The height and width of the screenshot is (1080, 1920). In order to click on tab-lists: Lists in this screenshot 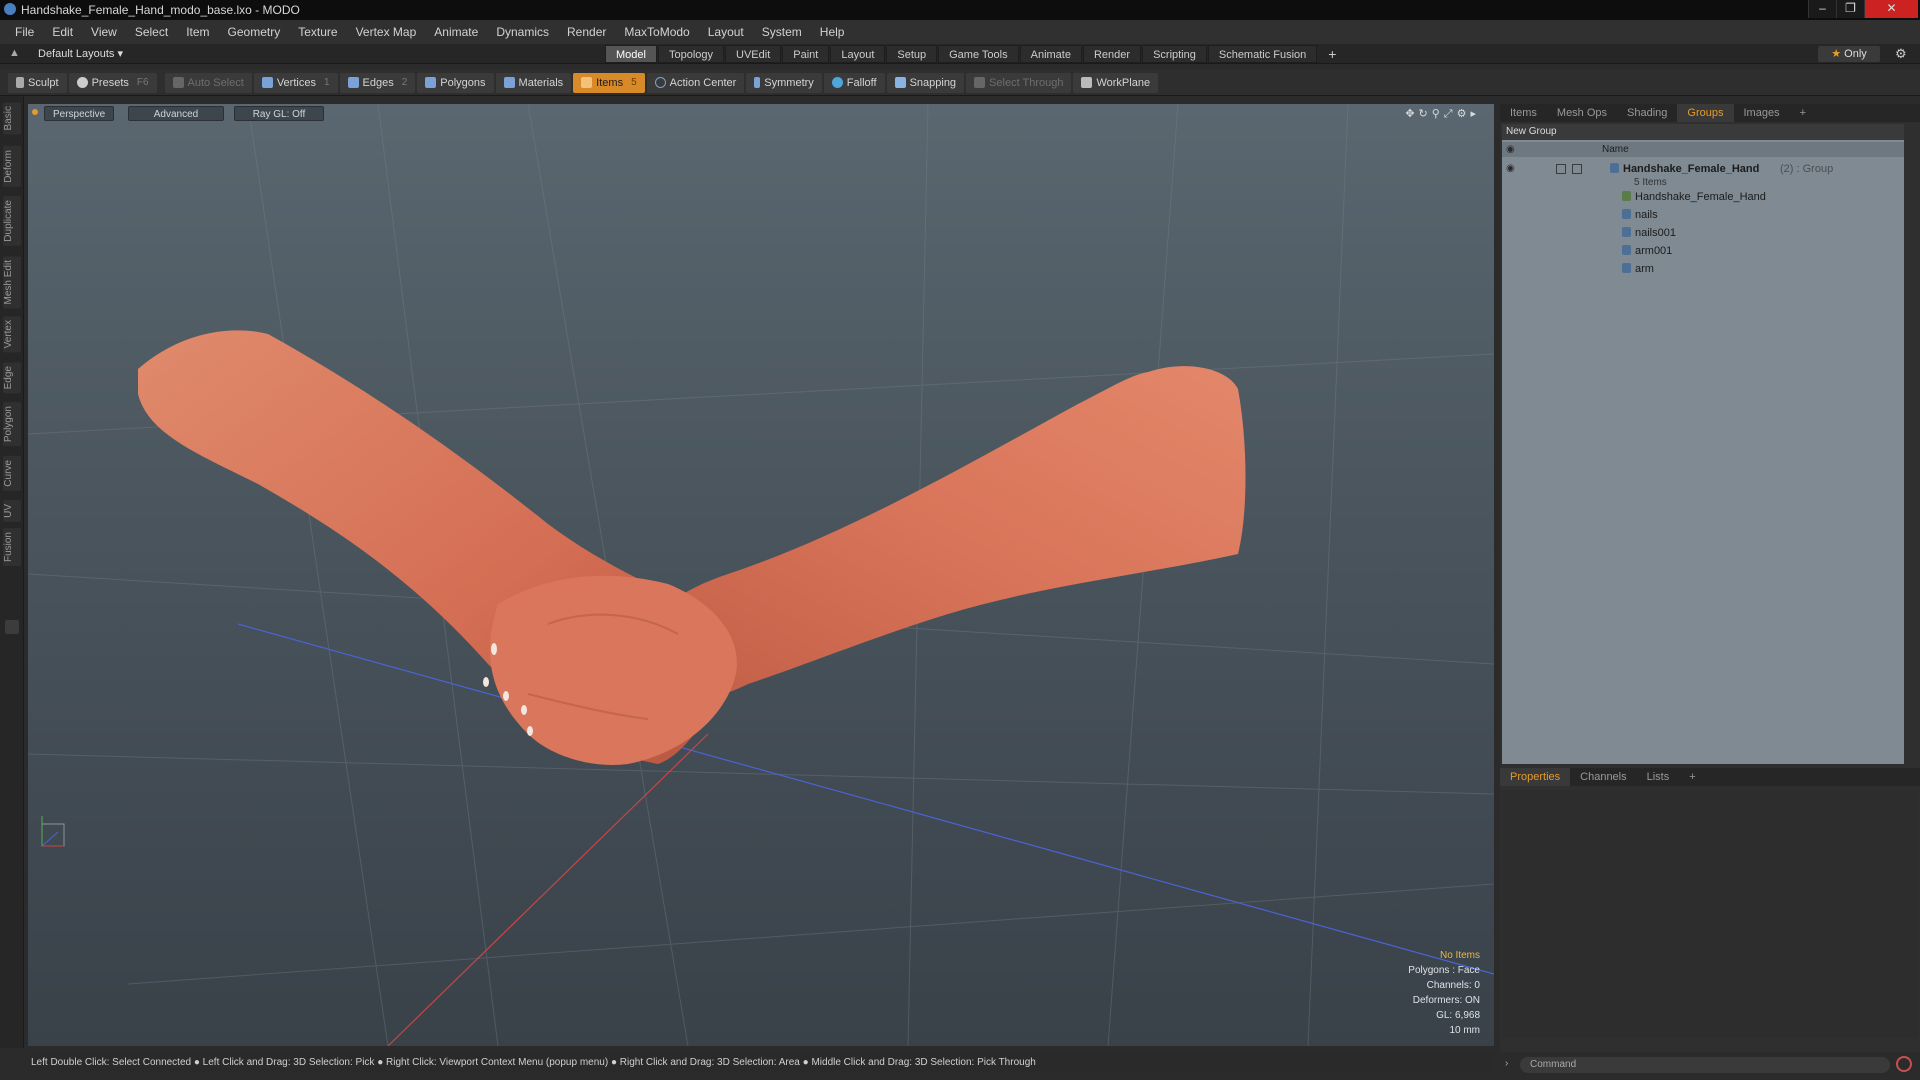, I will do `click(1658, 777)`.